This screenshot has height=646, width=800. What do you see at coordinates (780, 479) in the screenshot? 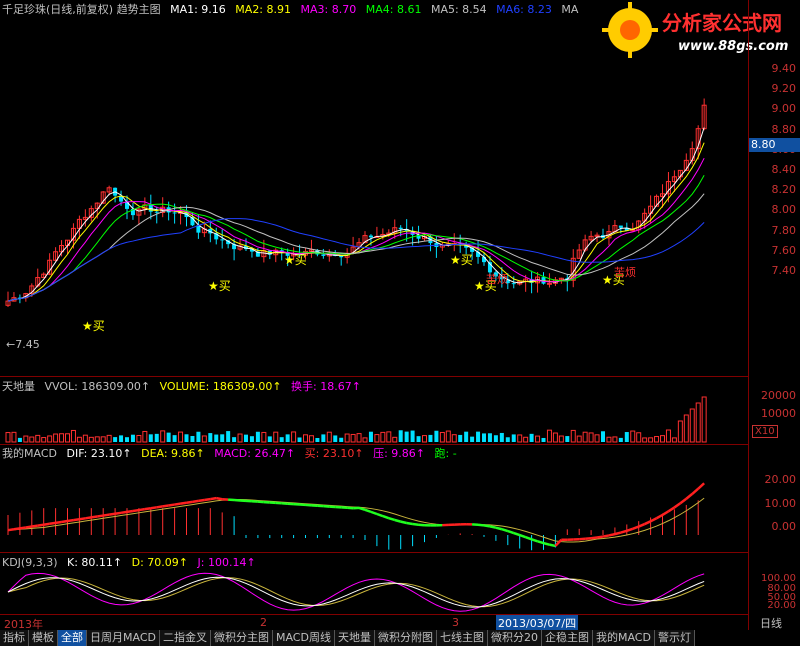
I see `macd-label-20: 20.00` at bounding box center [780, 479].